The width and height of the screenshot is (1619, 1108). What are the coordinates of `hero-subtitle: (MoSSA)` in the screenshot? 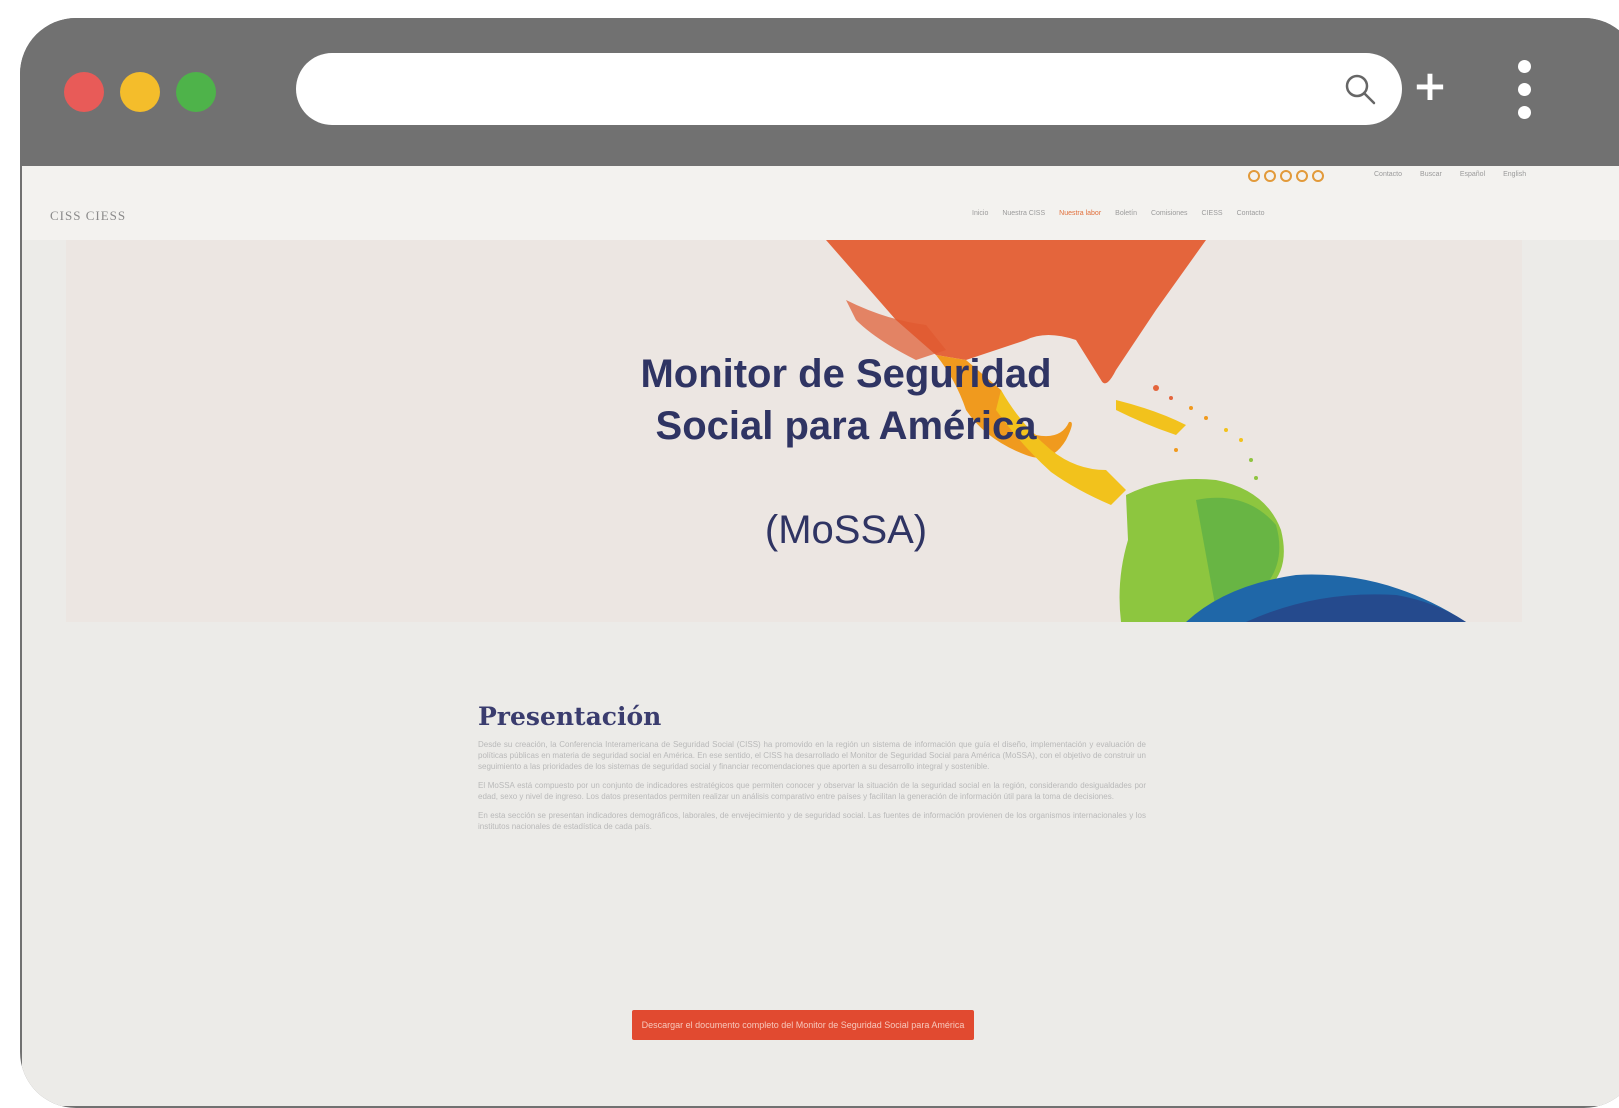 It's located at (846, 530).